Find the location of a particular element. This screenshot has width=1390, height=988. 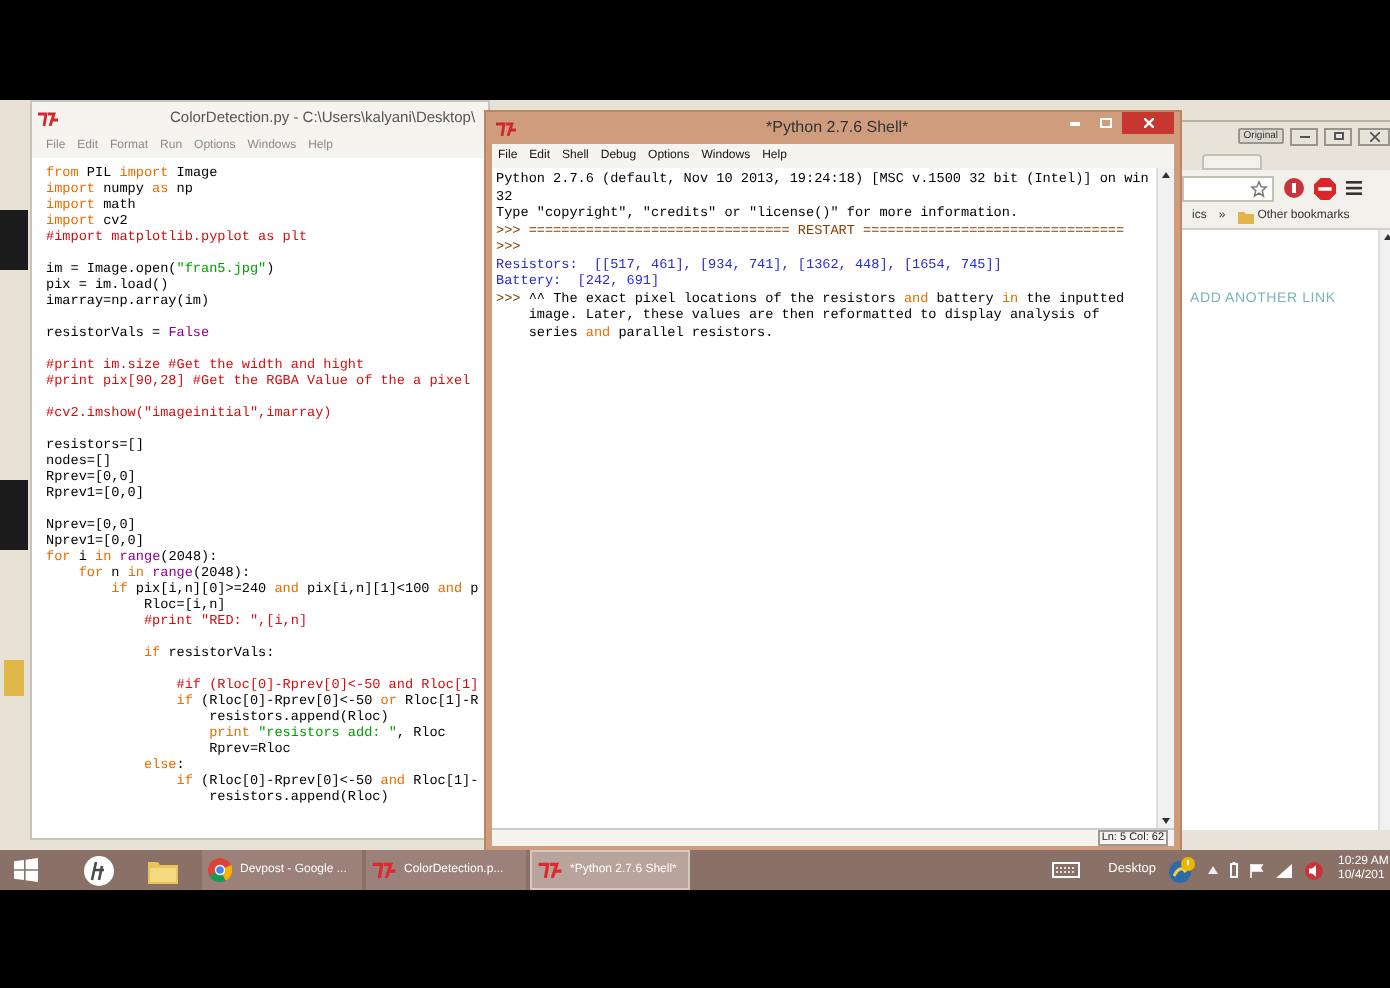

chrome-icon is located at coordinates (220, 870).